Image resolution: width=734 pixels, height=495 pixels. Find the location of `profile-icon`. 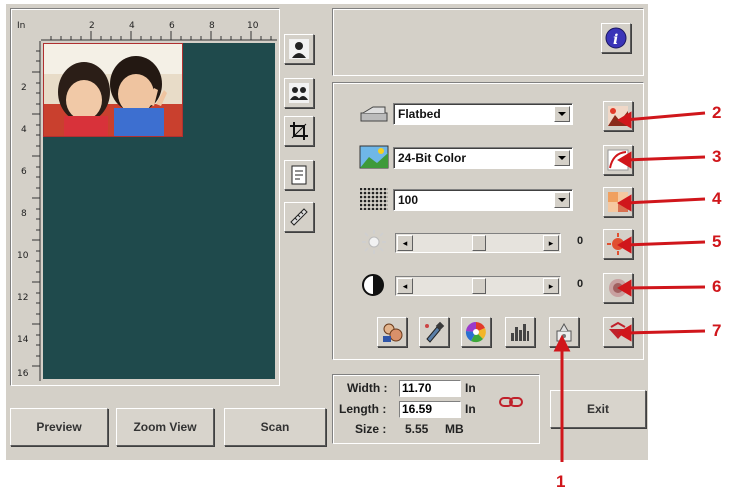

profile-icon is located at coordinates (393, 332).